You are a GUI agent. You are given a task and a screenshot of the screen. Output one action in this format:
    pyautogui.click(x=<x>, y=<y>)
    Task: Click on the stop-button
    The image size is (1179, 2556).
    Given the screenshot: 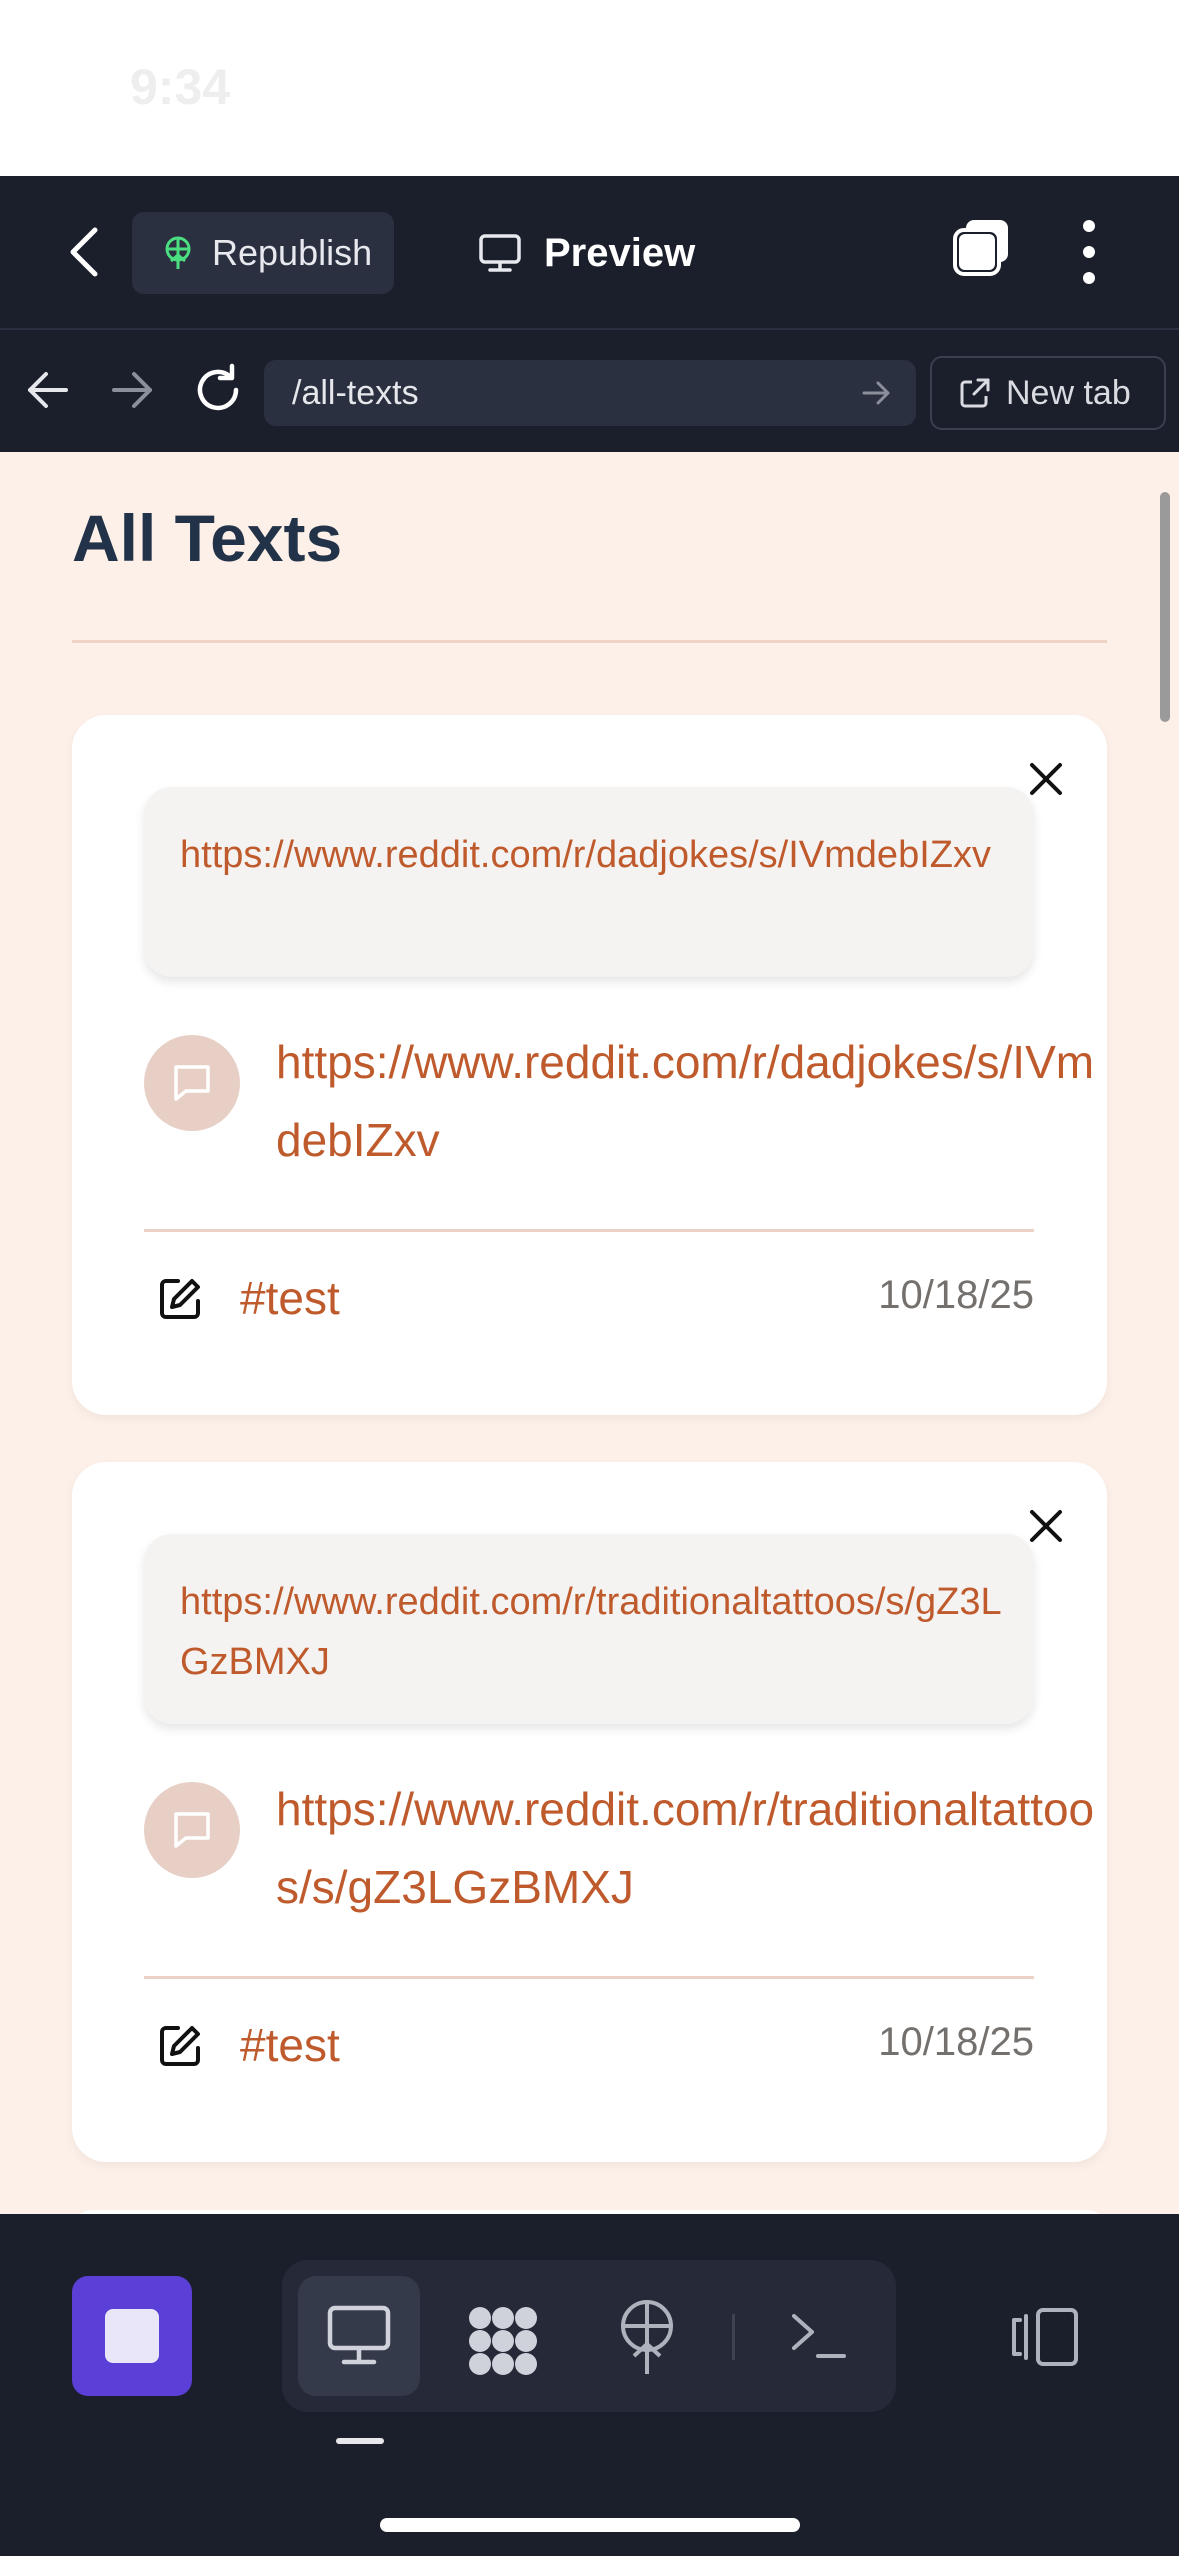 What is the action you would take?
    pyautogui.click(x=132, y=2336)
    